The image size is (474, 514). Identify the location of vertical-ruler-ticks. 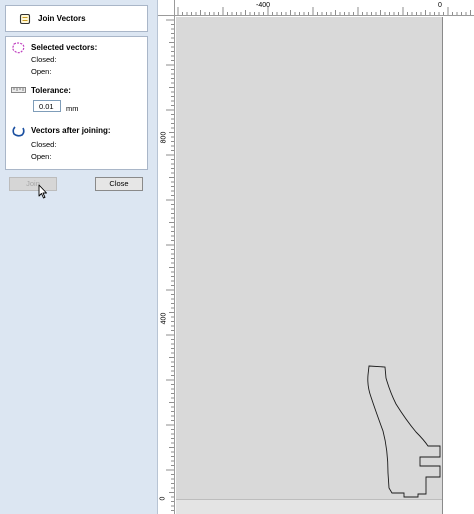
(170, 265).